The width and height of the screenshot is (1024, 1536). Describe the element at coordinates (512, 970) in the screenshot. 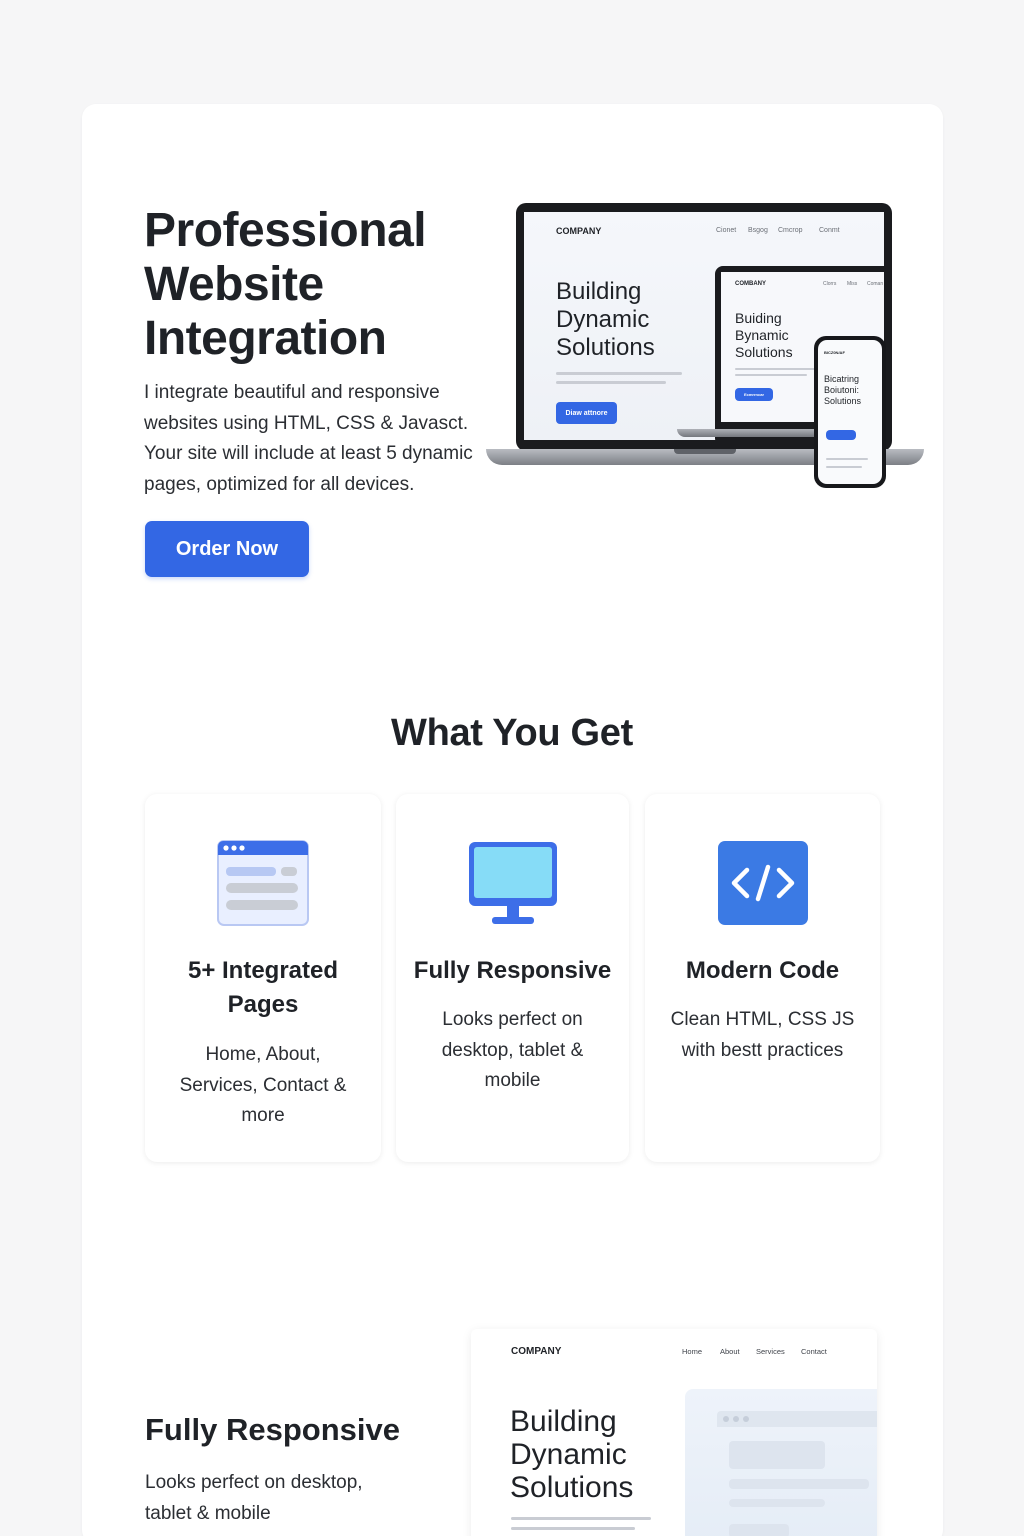

I see `feature-title: Fully Responsive` at that location.